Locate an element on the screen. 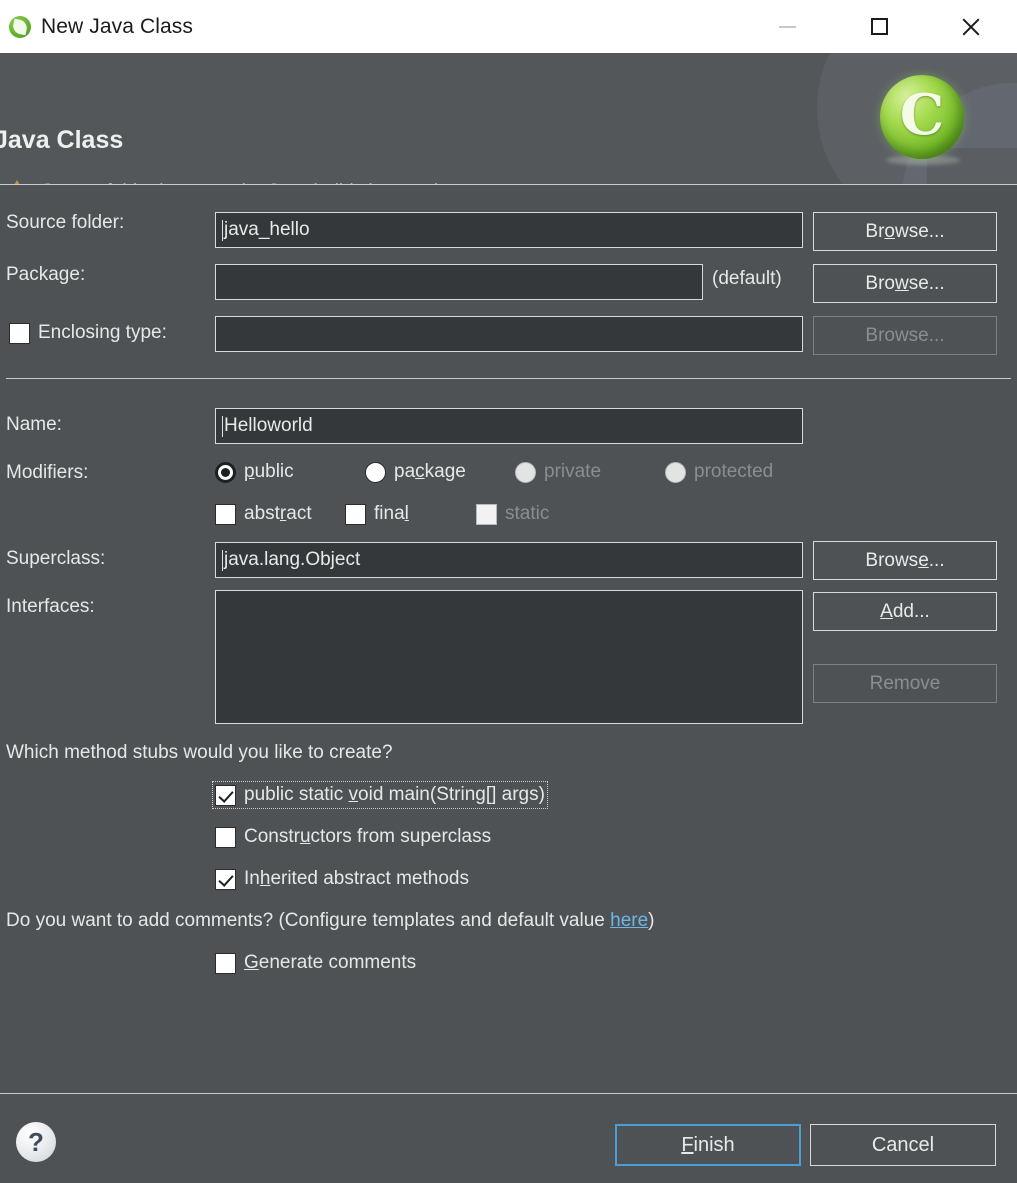  java-class-banner-icon: C is located at coordinates (924, 120).